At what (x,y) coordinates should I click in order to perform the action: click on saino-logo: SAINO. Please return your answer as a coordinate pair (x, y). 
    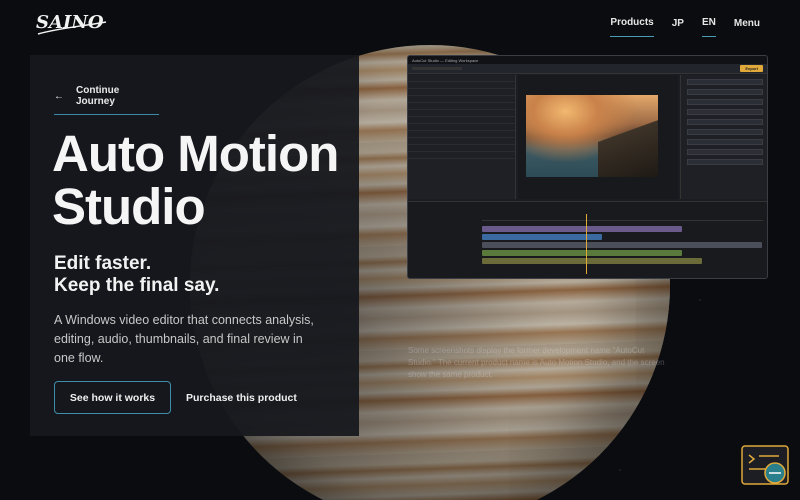
    Looking at the image, I should click on (71, 24).